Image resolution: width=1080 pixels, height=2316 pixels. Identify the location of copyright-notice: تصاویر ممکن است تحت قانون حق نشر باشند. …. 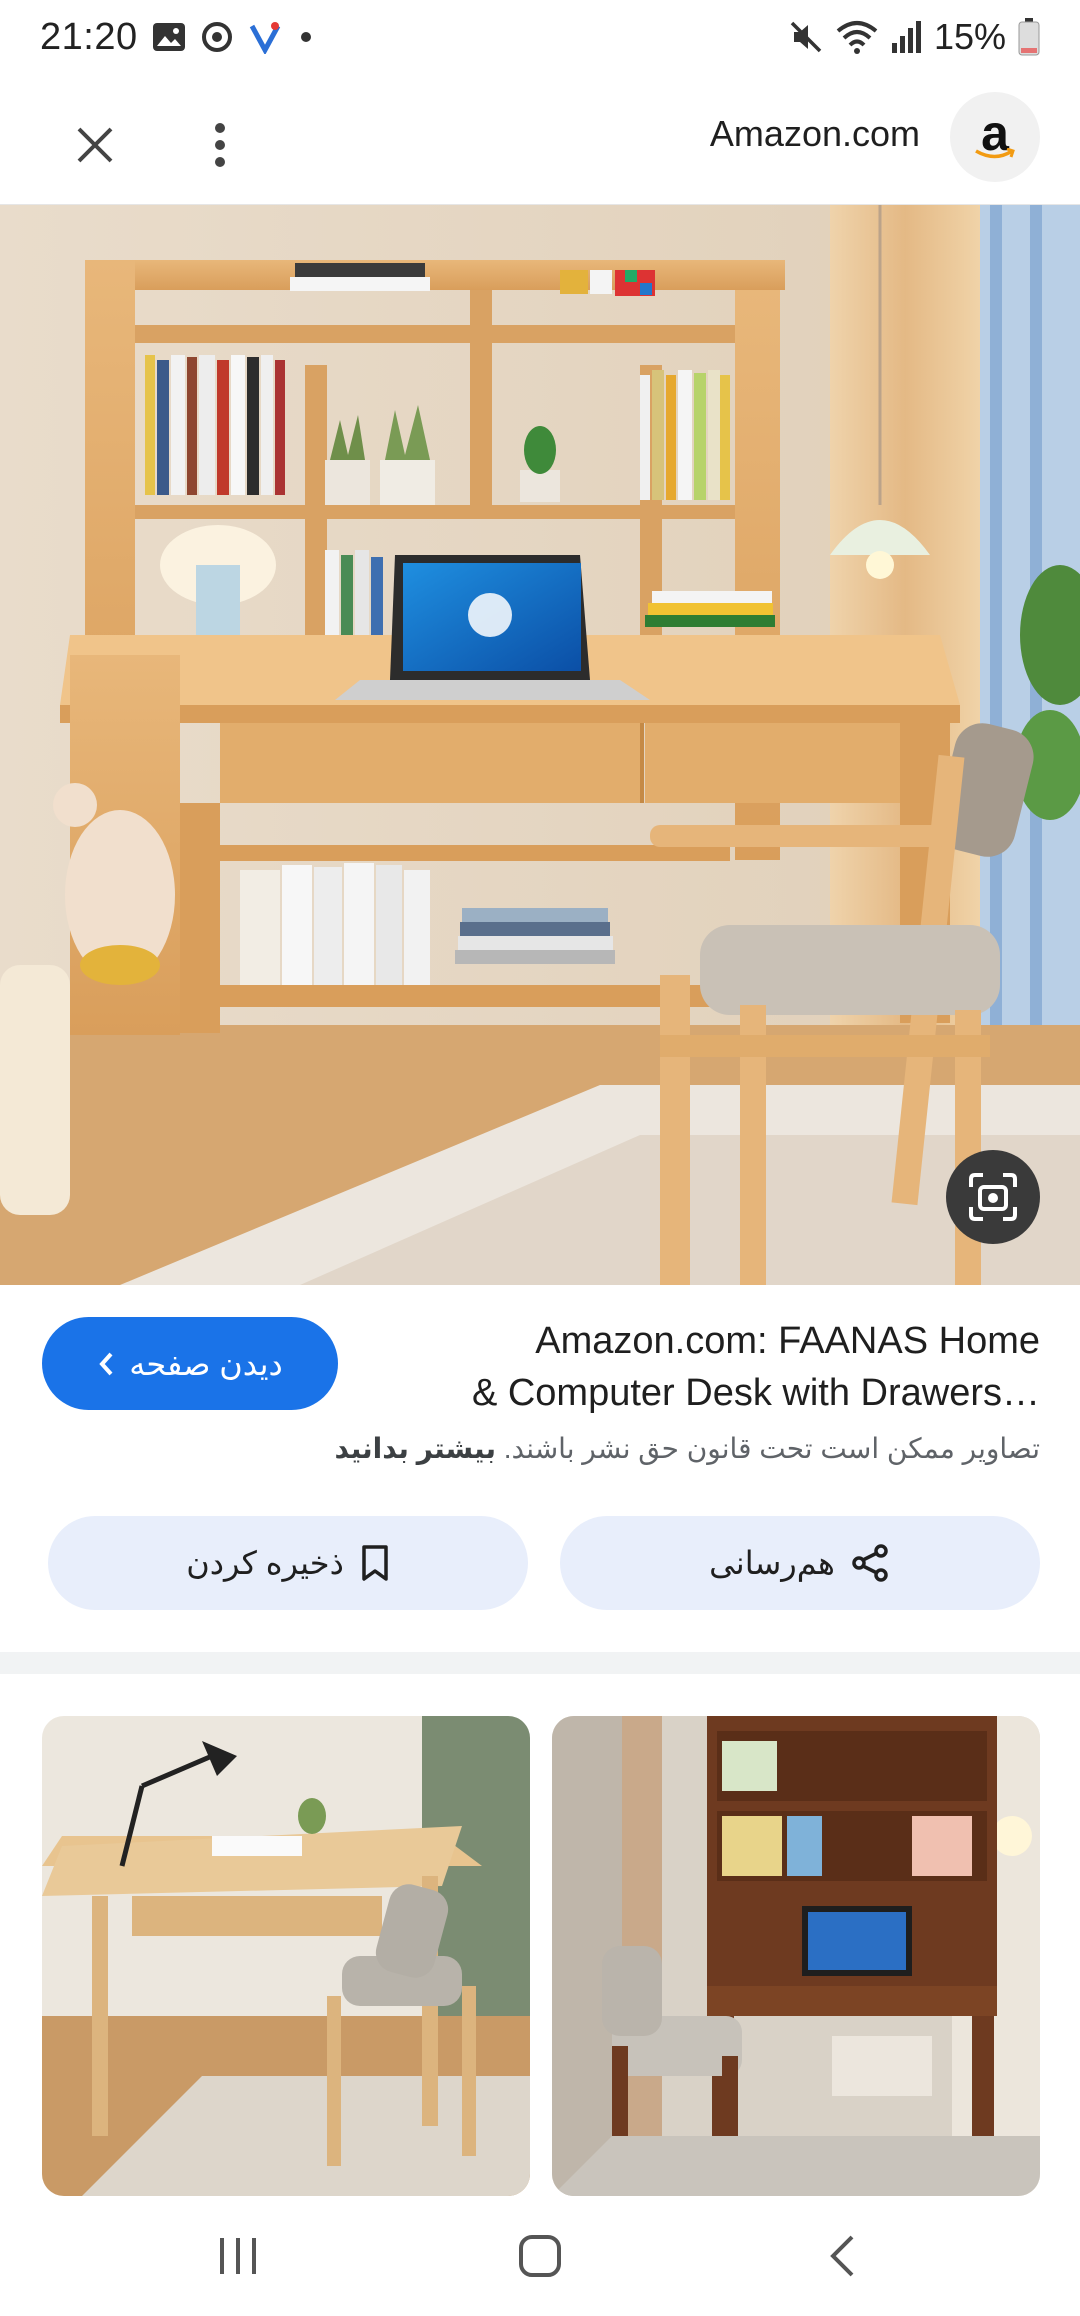
(540, 1448).